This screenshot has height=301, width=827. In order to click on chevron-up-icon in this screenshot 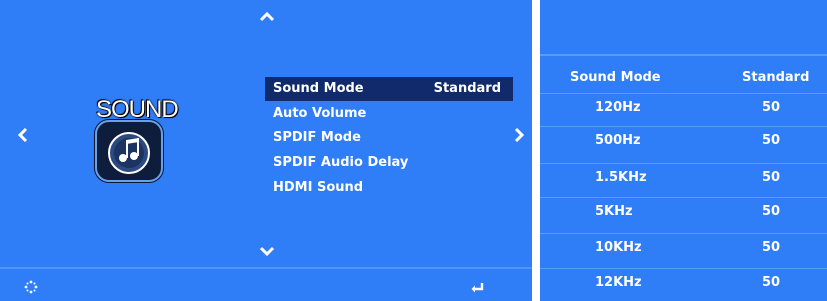, I will do `click(267, 17)`.